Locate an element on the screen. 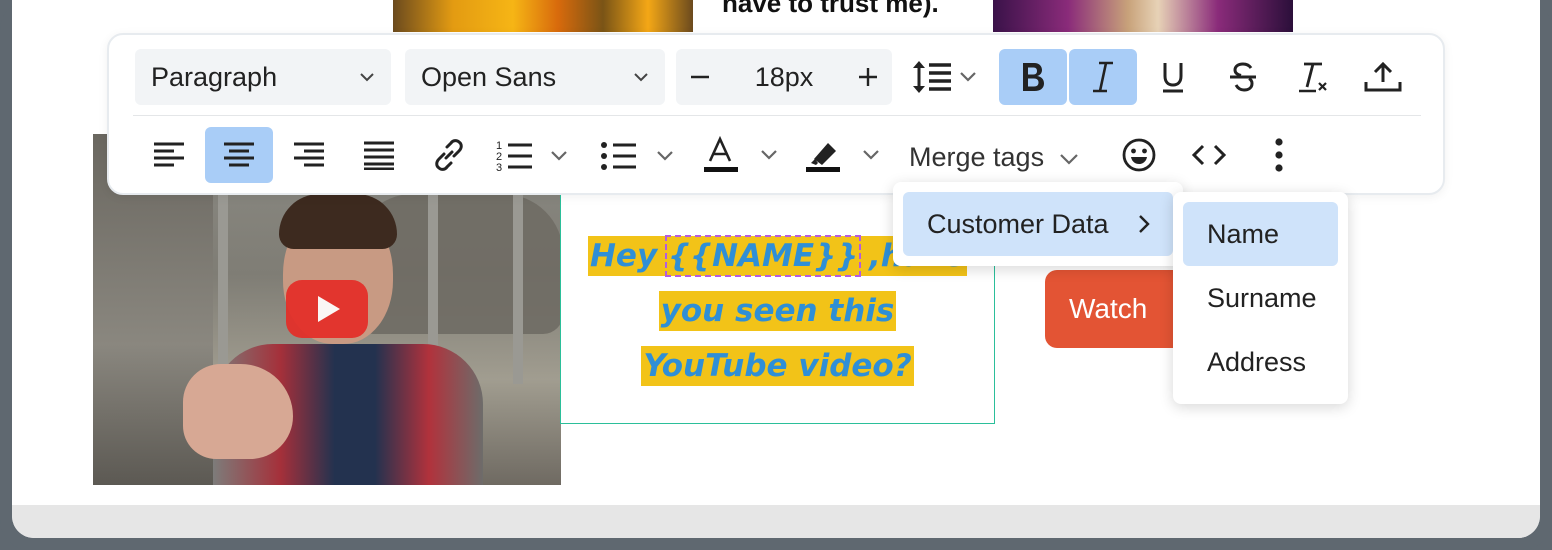 This screenshot has width=1552, height=550. merge-tags-dropdown: Merge tags is located at coordinates (994, 157).